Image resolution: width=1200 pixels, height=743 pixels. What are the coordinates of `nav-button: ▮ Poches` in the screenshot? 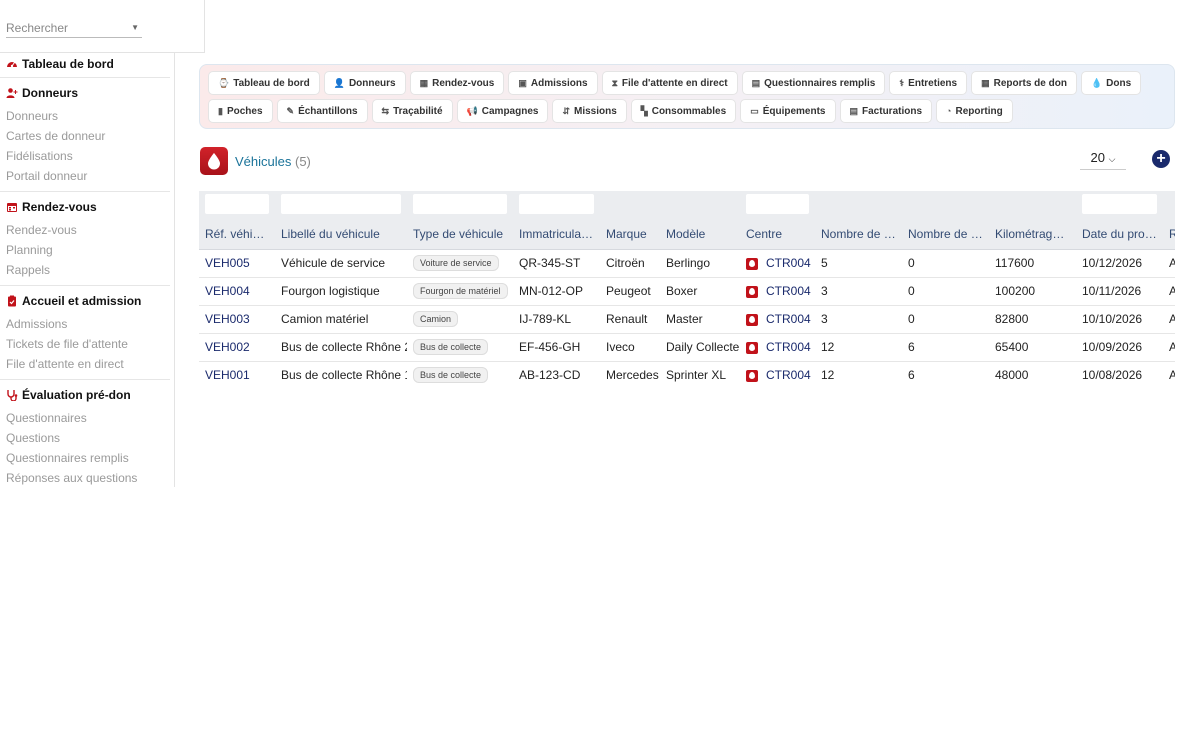 It's located at (240, 111).